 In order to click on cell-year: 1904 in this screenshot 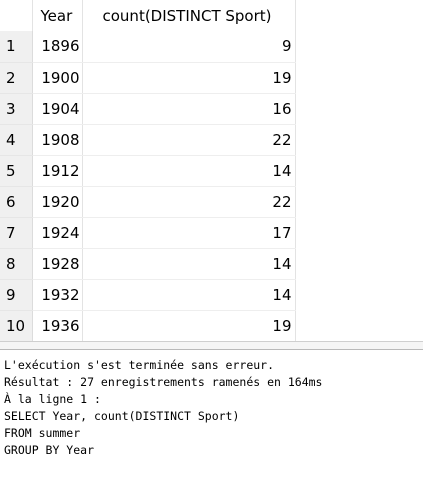, I will do `click(57, 109)`.